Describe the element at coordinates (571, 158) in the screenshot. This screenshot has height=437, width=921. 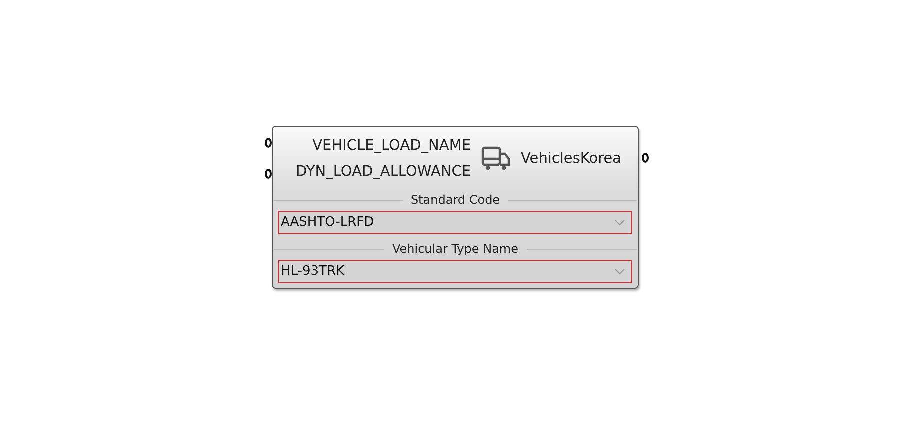
I see `component-name: VehiclesKorea` at that location.